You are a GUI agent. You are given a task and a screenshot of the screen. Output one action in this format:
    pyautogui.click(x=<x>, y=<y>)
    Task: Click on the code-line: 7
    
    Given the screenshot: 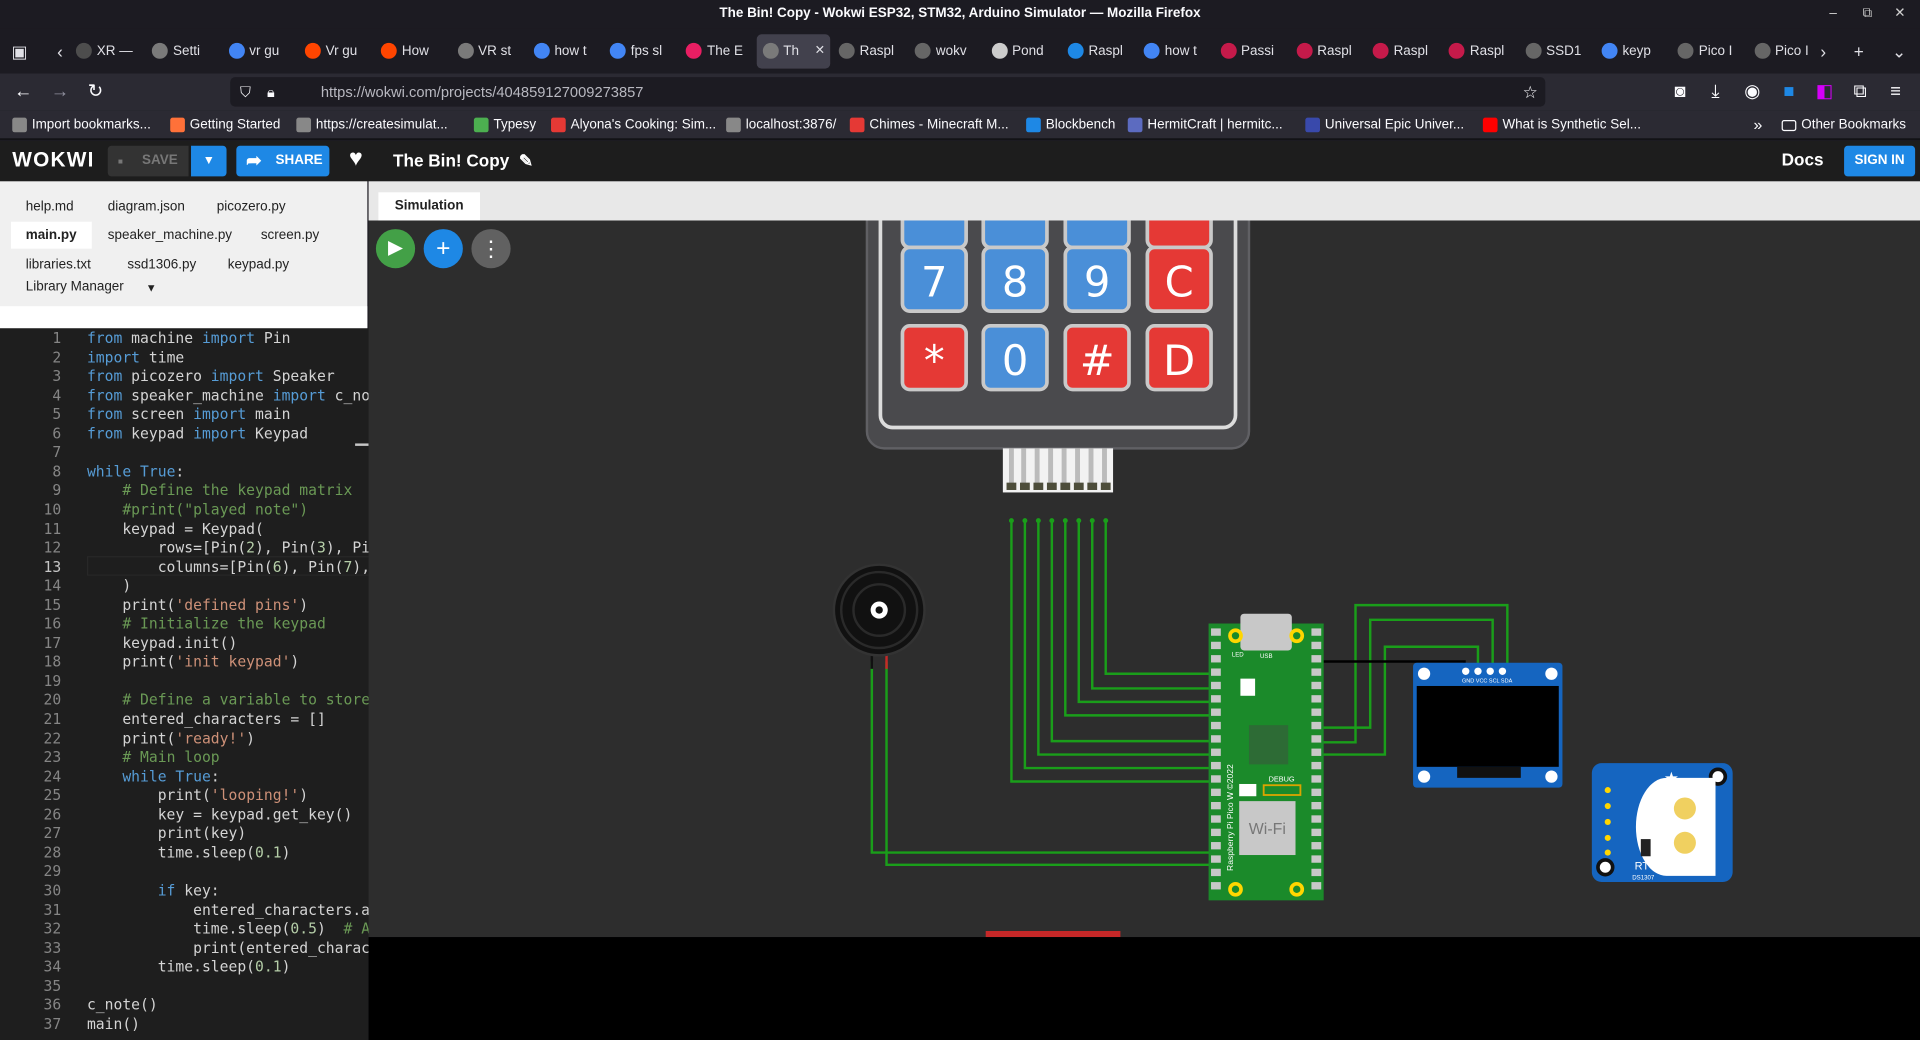 What is the action you would take?
    pyautogui.click(x=184, y=453)
    